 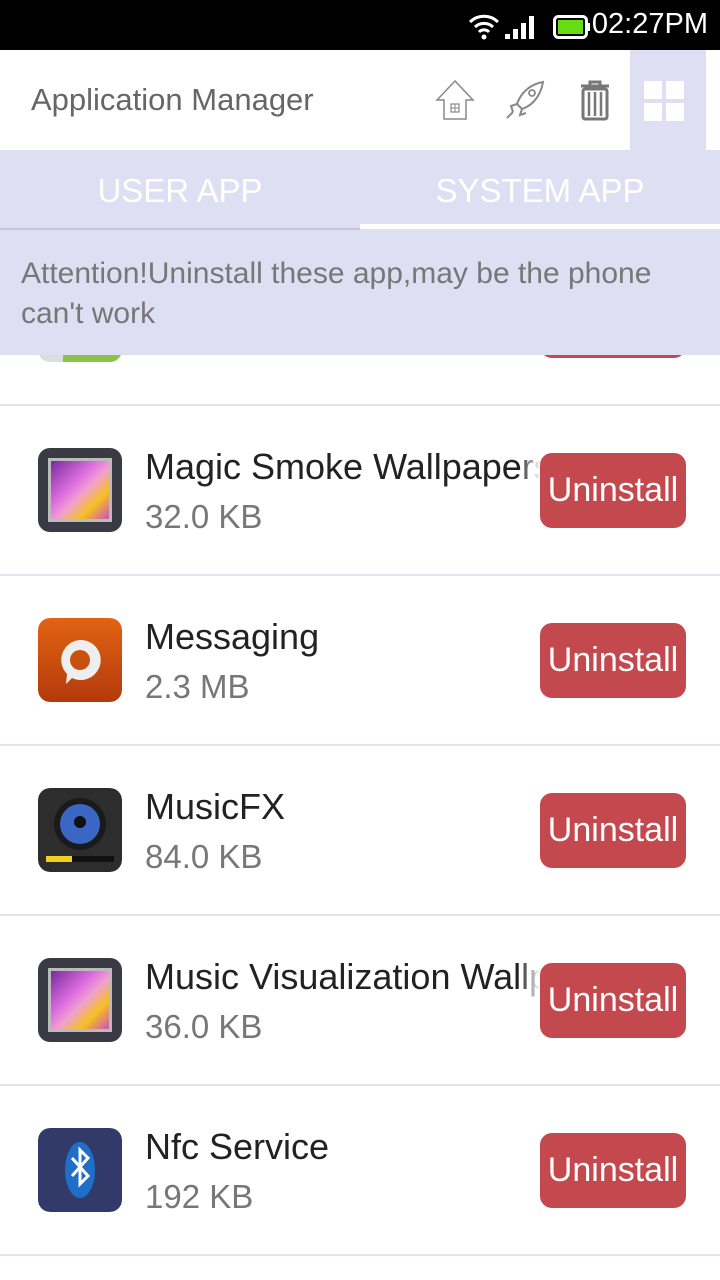 I want to click on trash-icon, so click(x=595, y=100).